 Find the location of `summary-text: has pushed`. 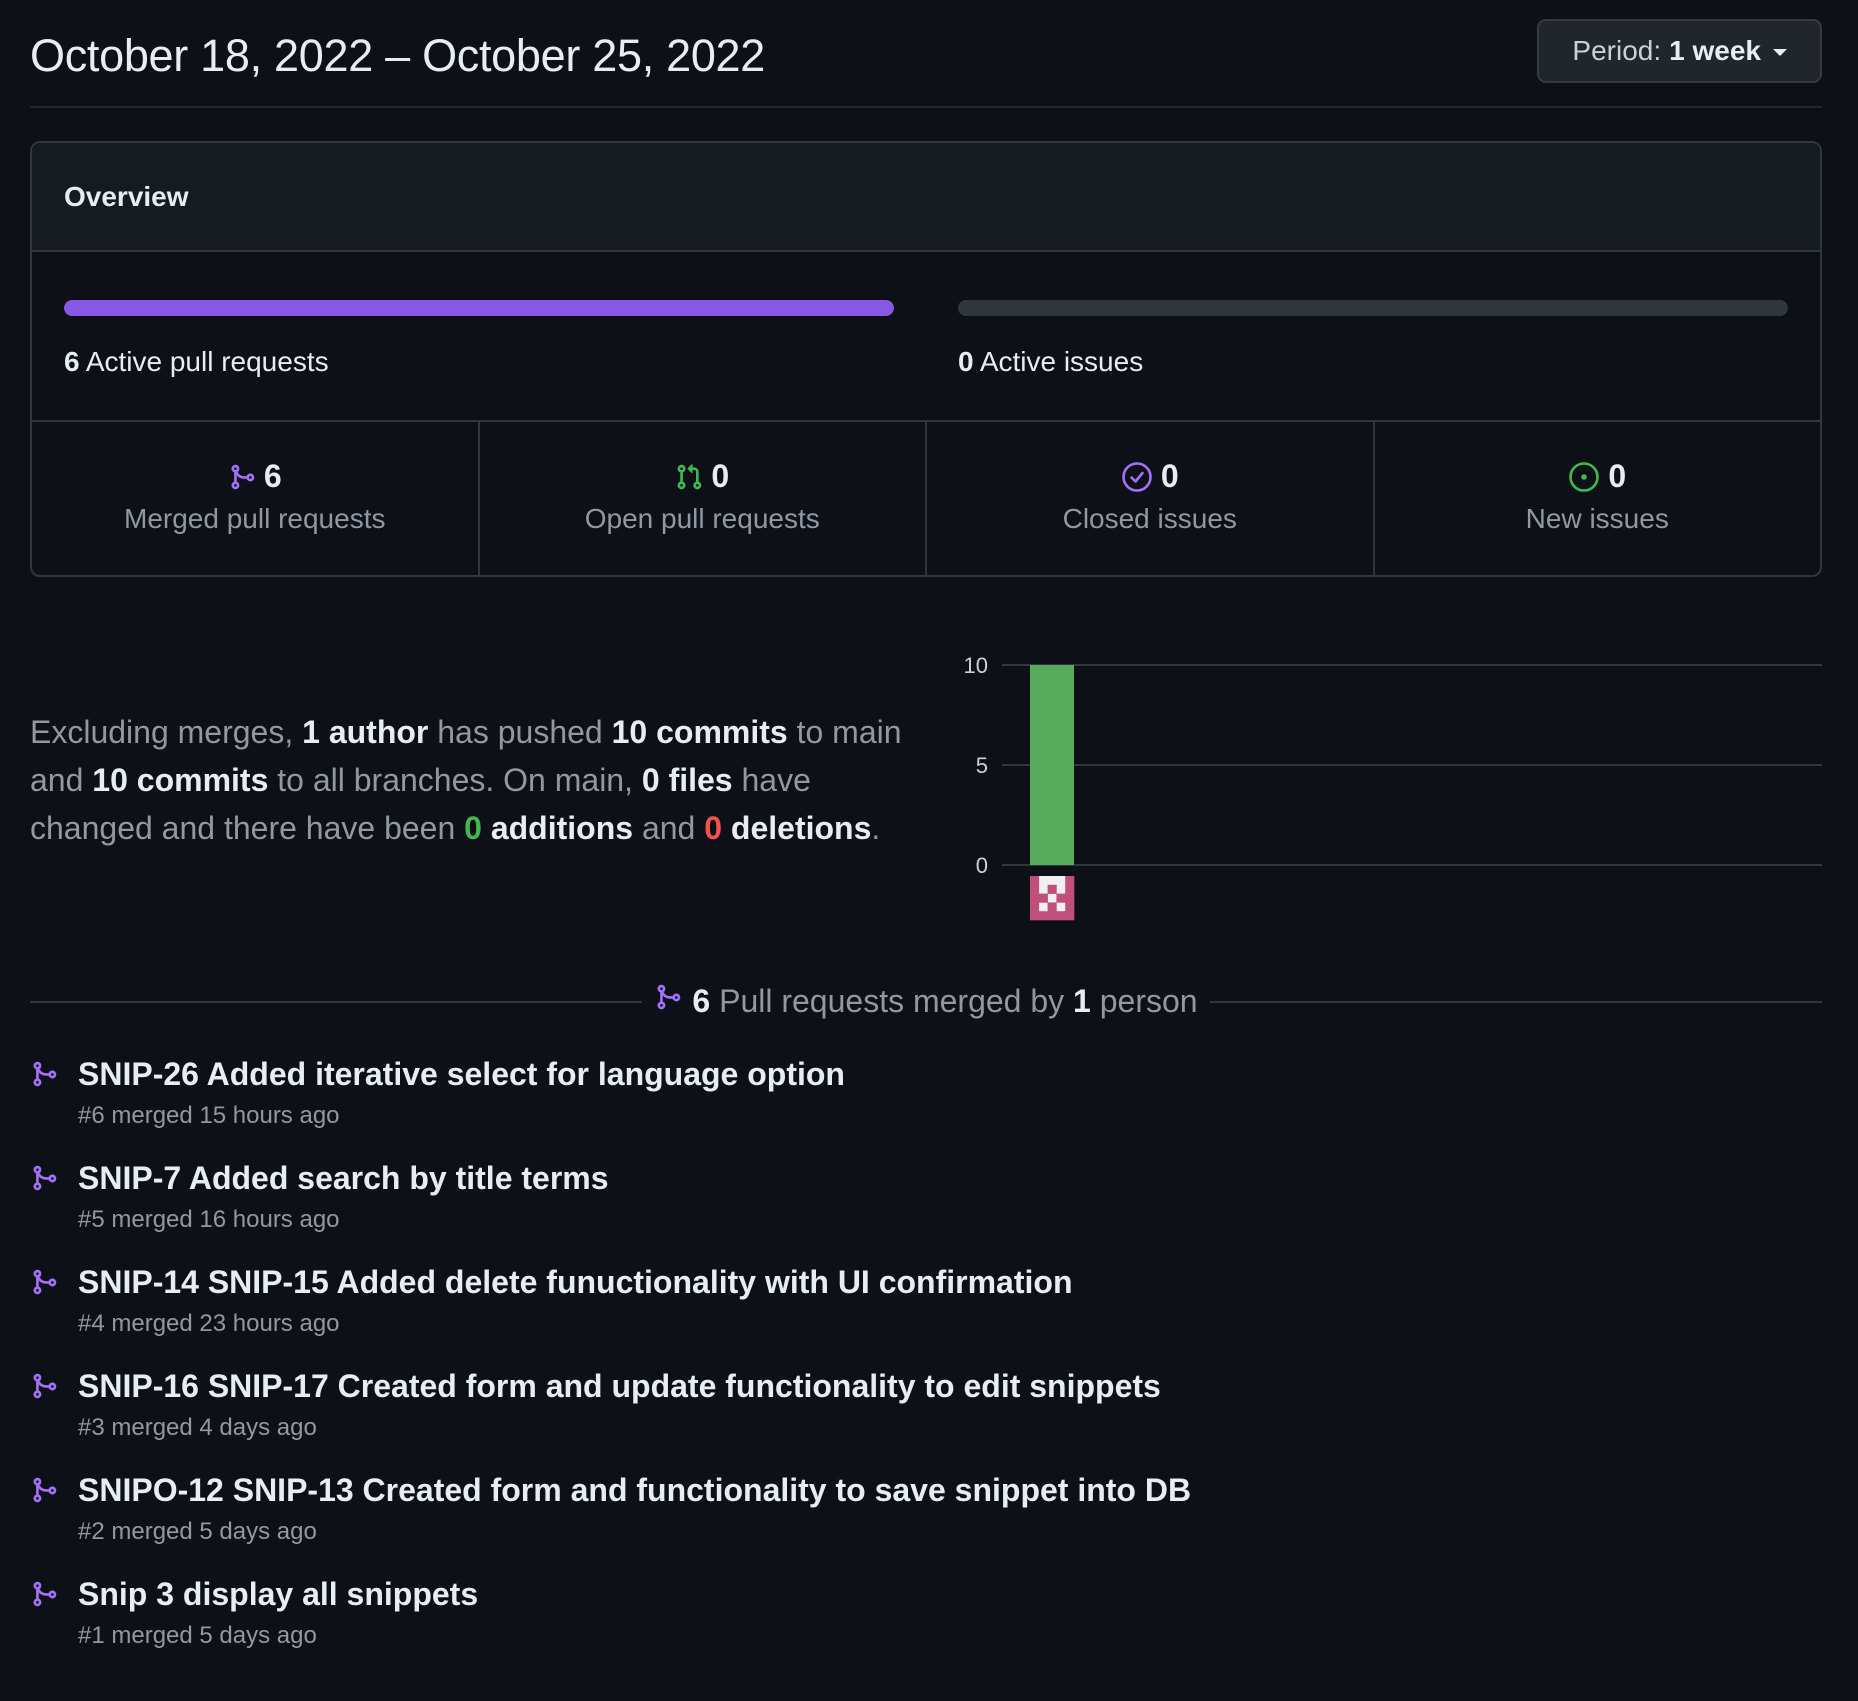

summary-text: has pushed is located at coordinates (520, 732).